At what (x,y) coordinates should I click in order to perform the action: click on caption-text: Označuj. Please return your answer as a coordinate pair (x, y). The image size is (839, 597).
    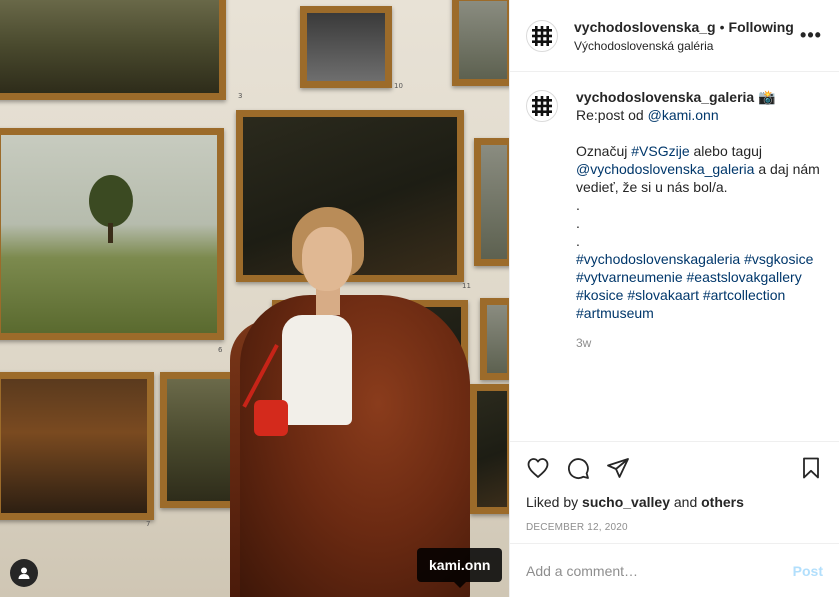
    Looking at the image, I should click on (604, 151).